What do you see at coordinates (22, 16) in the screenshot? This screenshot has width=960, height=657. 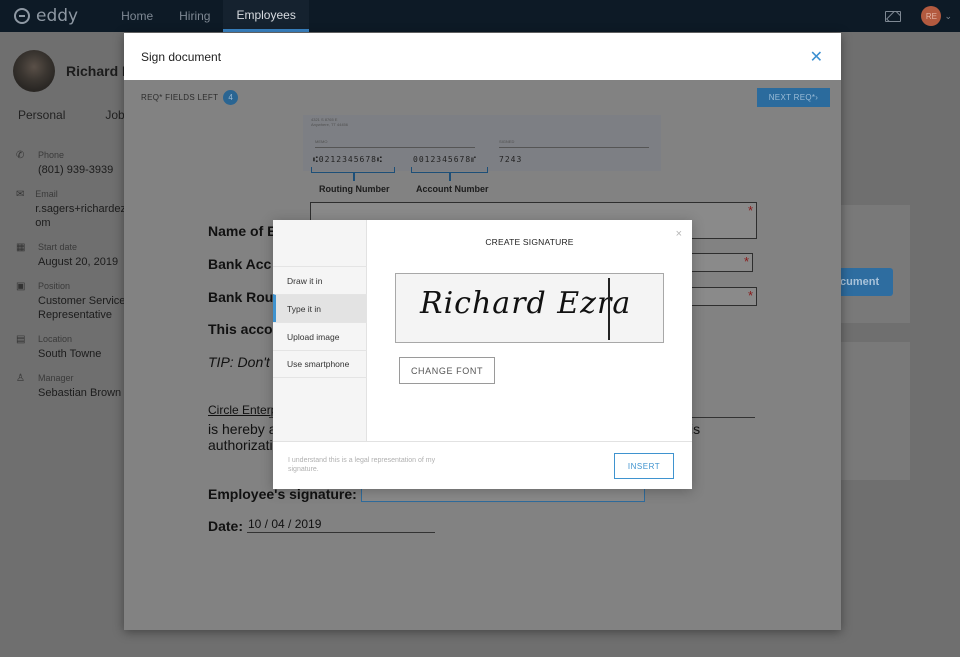 I see `eddy-logo-icon` at bounding box center [22, 16].